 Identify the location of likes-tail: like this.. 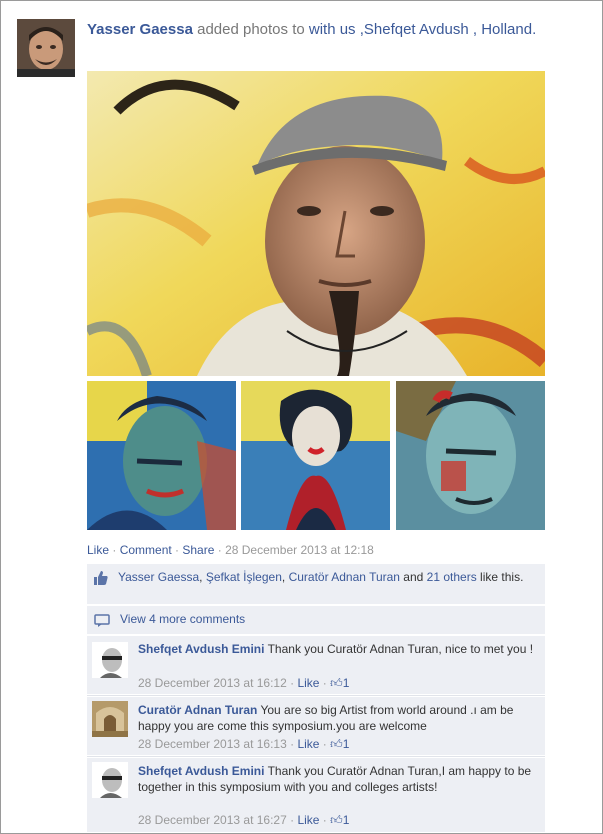
(500, 577).